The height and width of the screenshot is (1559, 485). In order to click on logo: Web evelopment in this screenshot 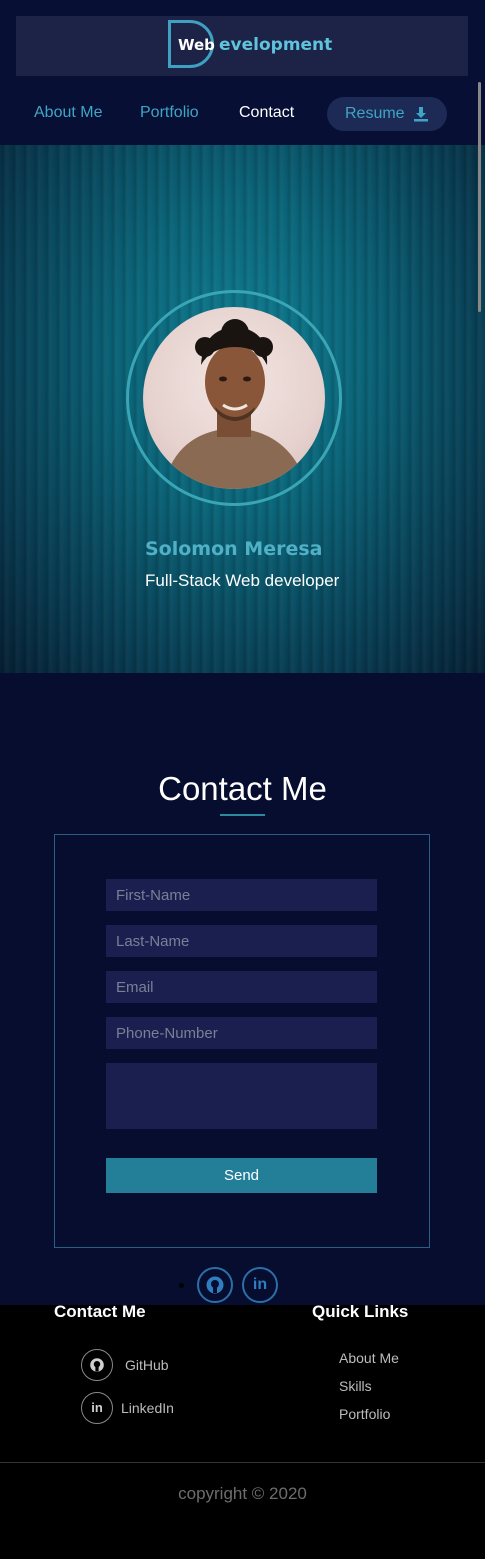, I will do `click(242, 46)`.